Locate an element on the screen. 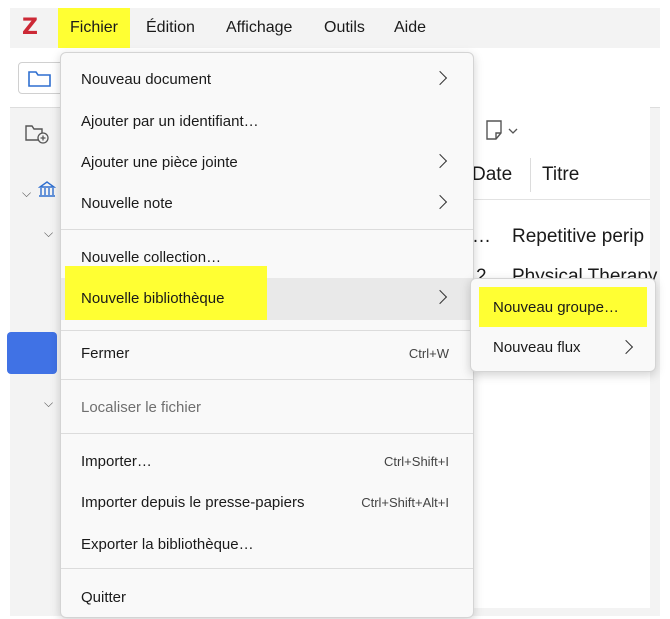 Image resolution: width=670 pixels, height=619 pixels. menu-edition: Édition is located at coordinates (170, 28).